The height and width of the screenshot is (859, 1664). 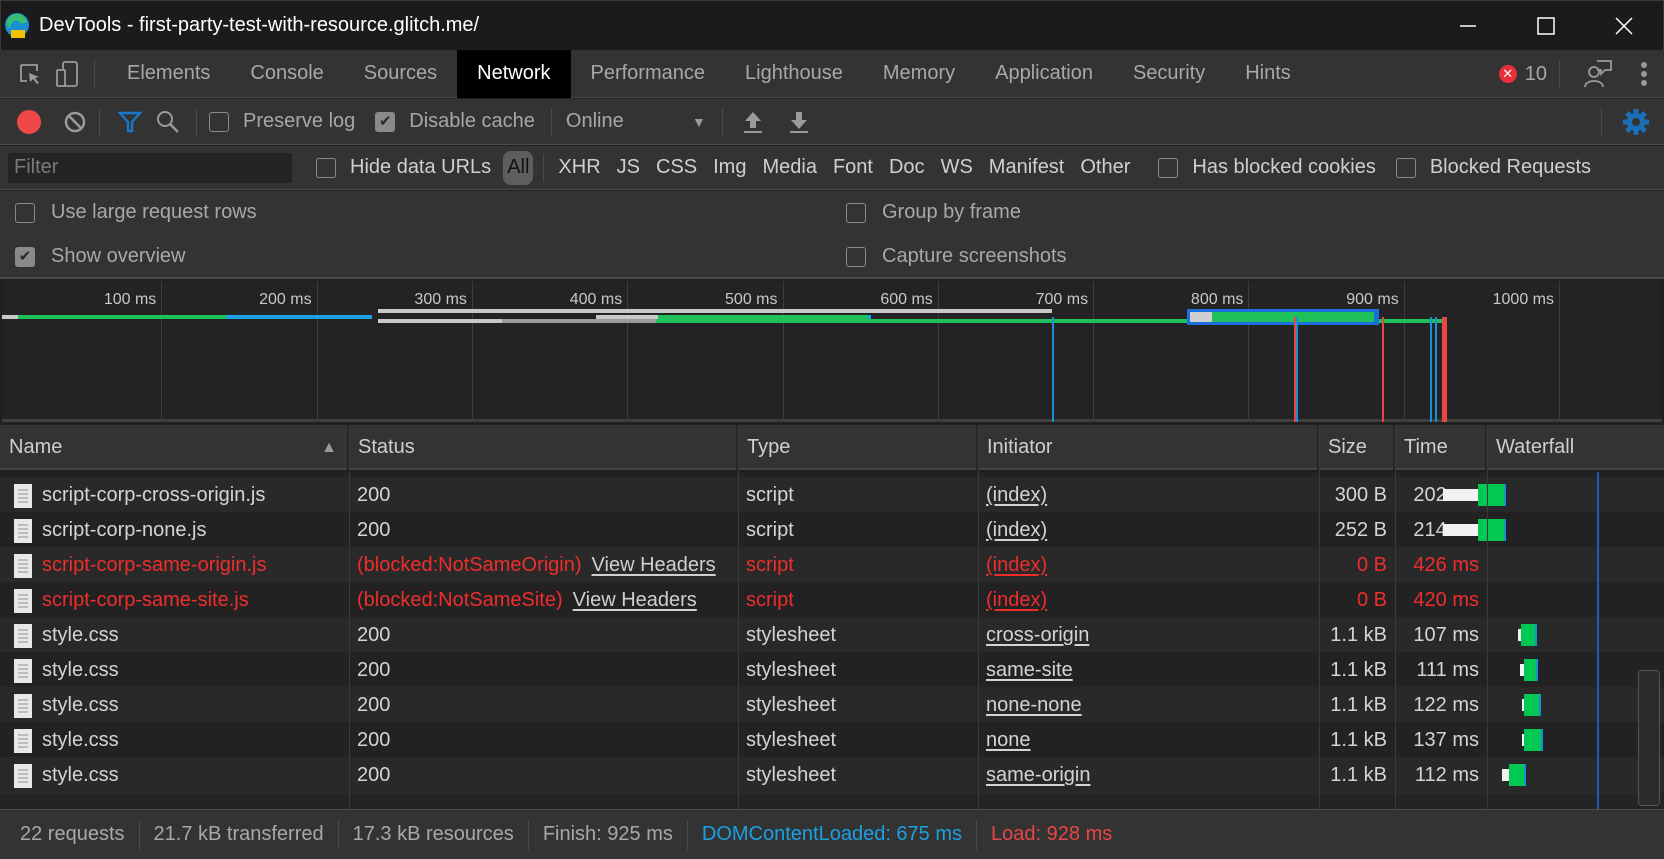 What do you see at coordinates (1027, 168) in the screenshot?
I see `filter-type-manifest: Manifest` at bounding box center [1027, 168].